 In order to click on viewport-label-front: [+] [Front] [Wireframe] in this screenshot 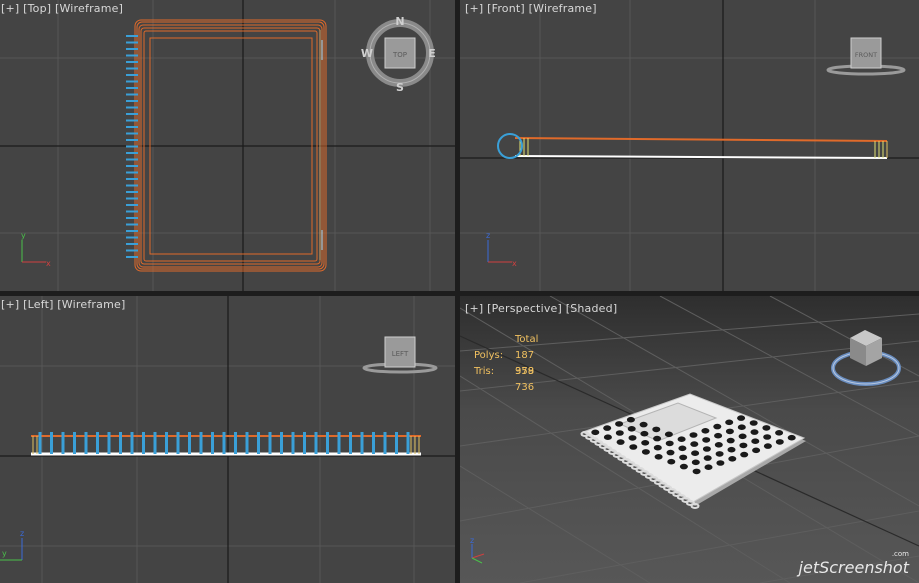, I will do `click(531, 8)`.